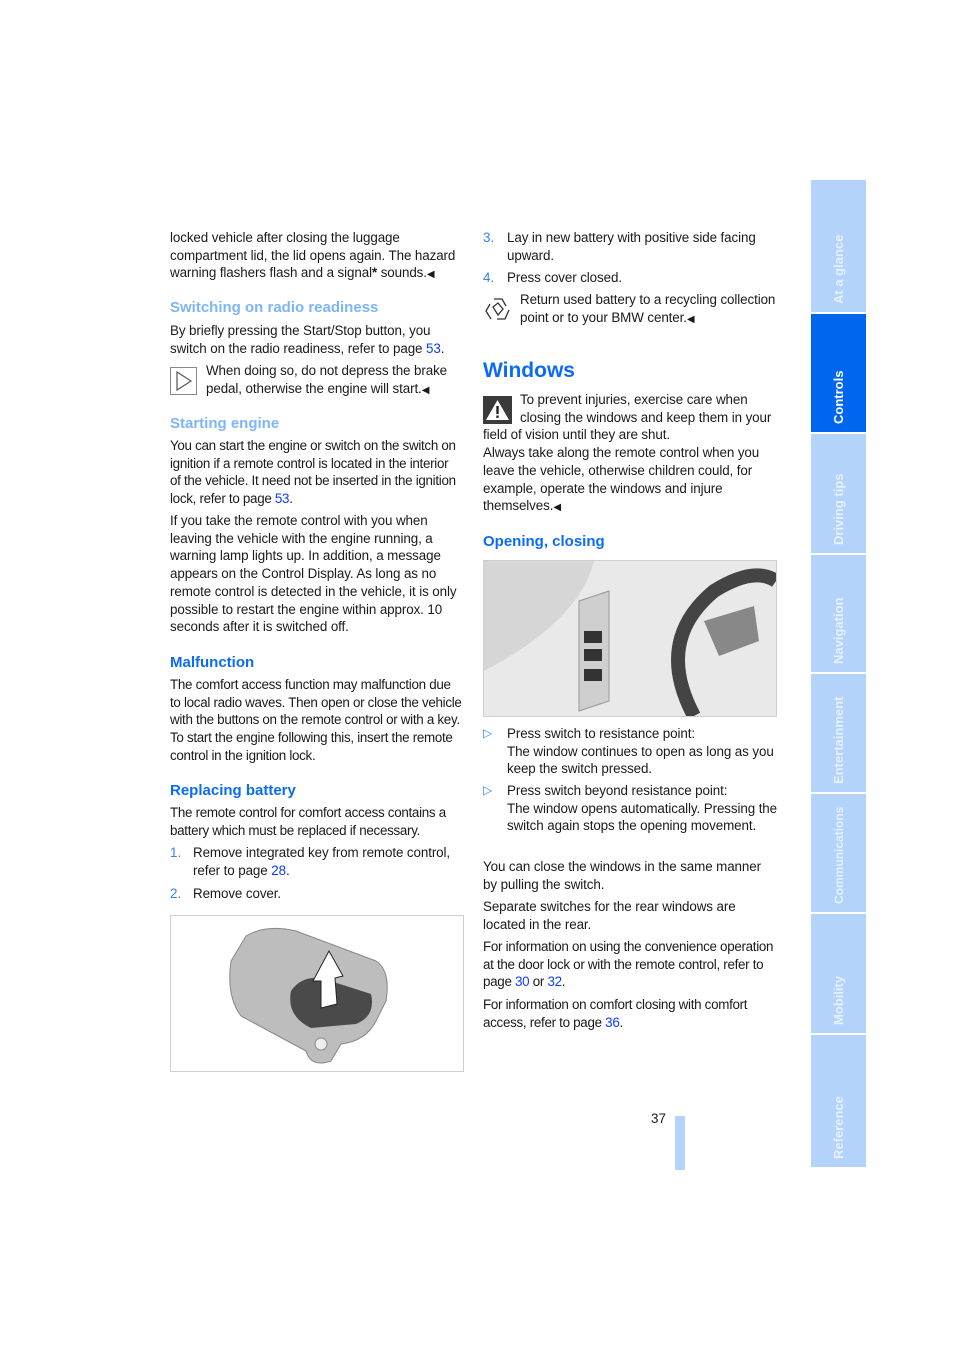 The width and height of the screenshot is (954, 1351). I want to click on remote-control-figure, so click(317, 993).